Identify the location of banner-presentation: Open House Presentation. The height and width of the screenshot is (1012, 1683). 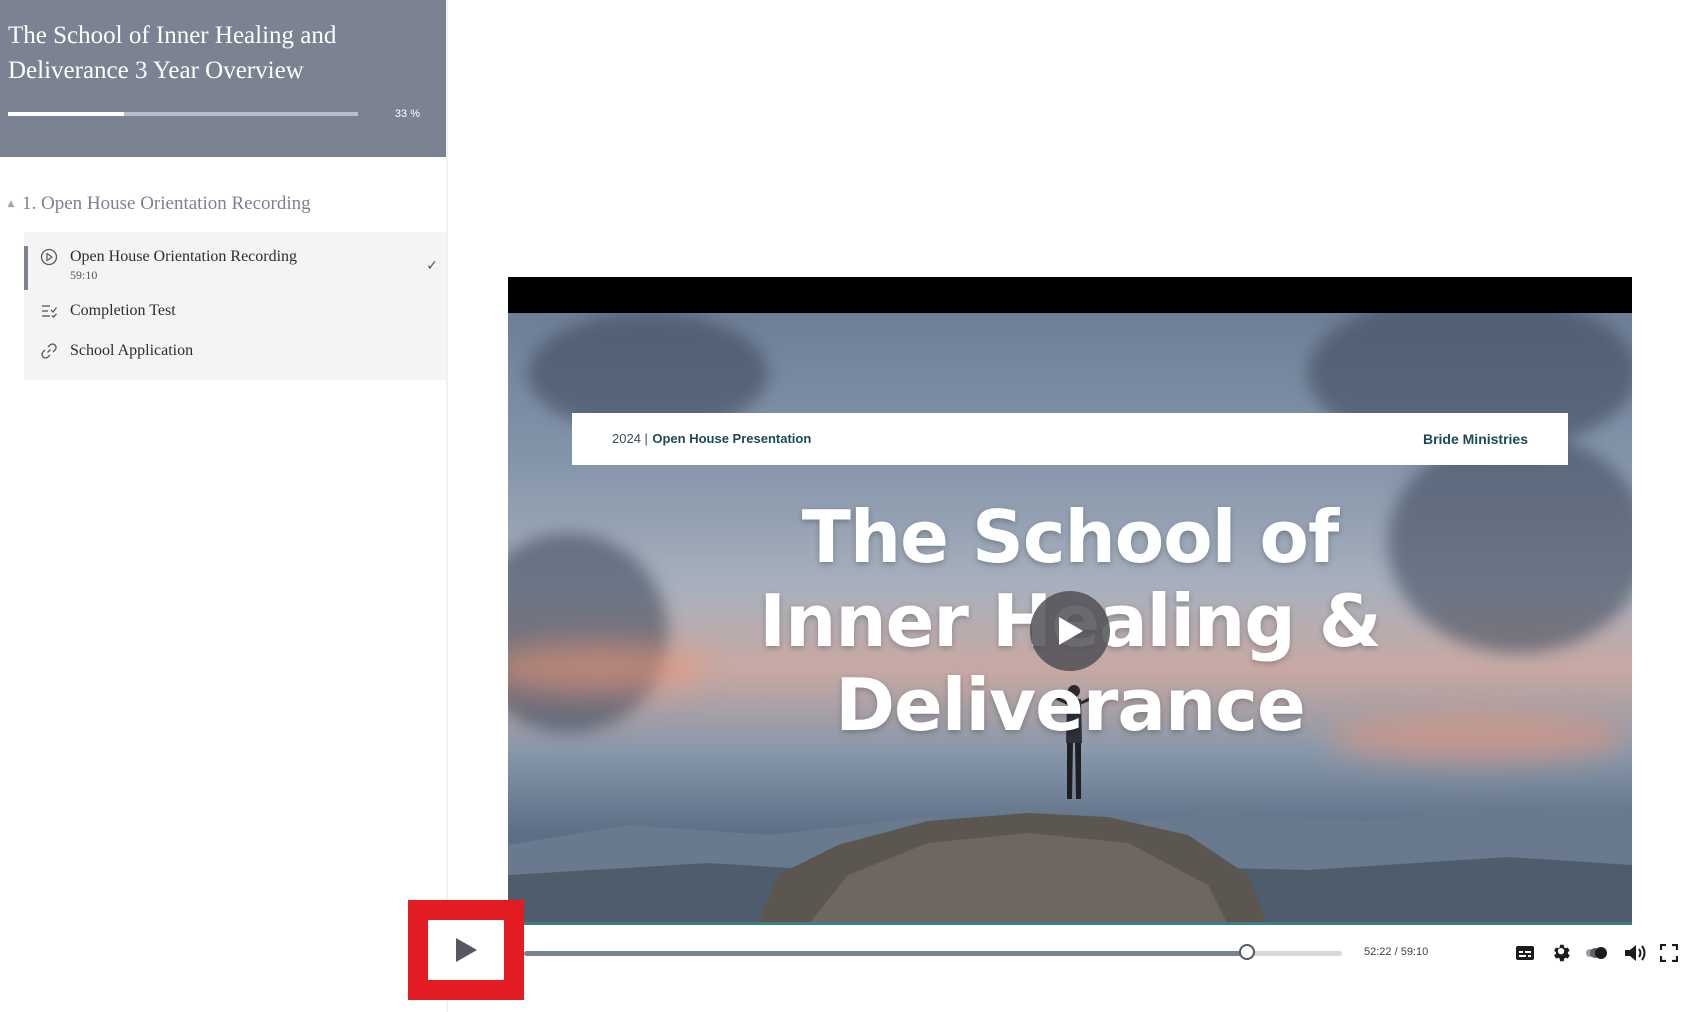
(732, 438).